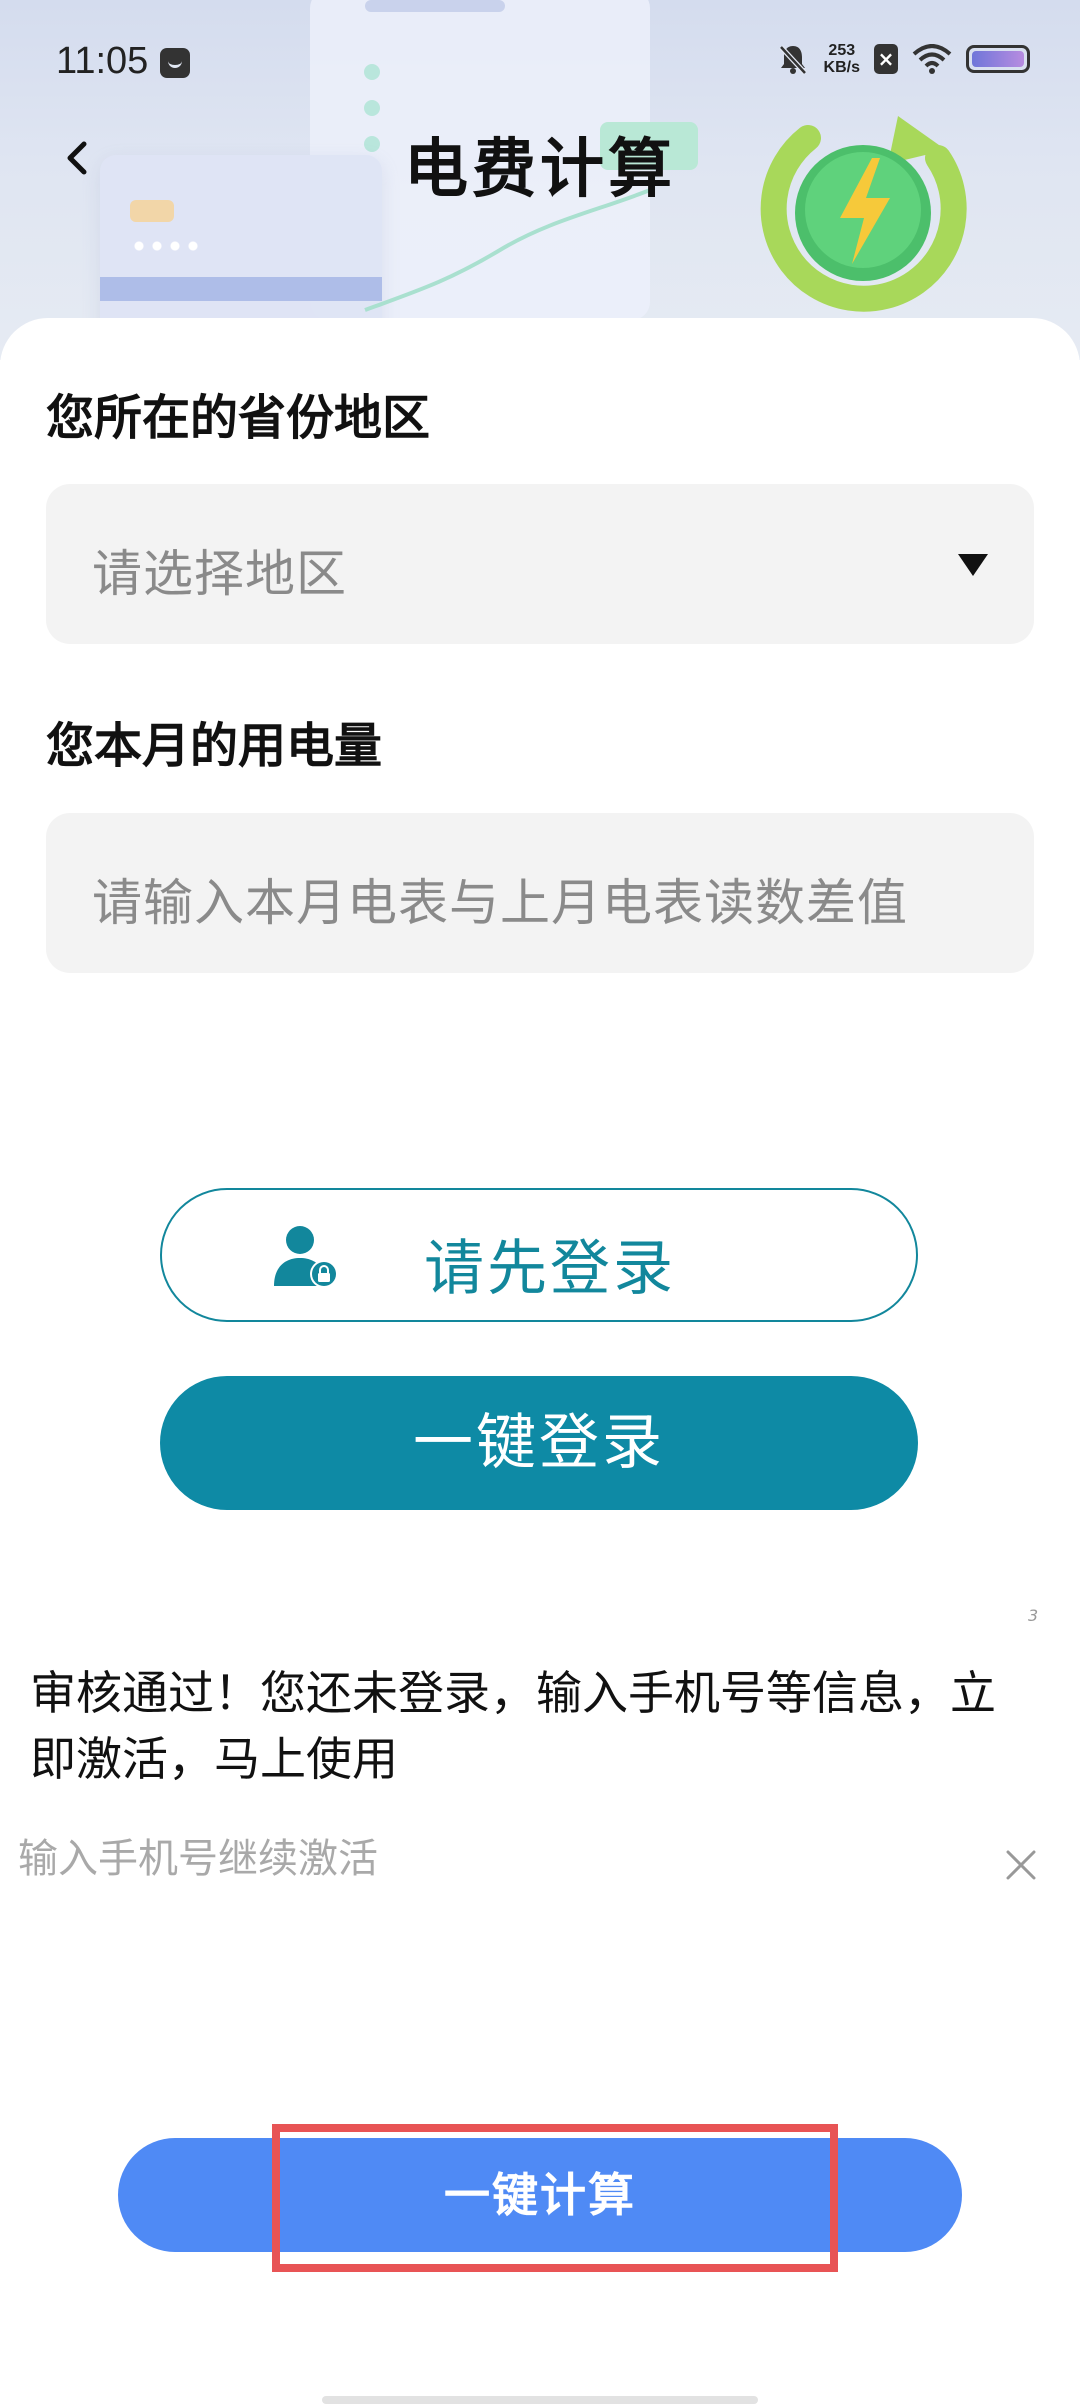 This screenshot has height=2408, width=1080. I want to click on network-speed-unit: KB/s, so click(841, 67).